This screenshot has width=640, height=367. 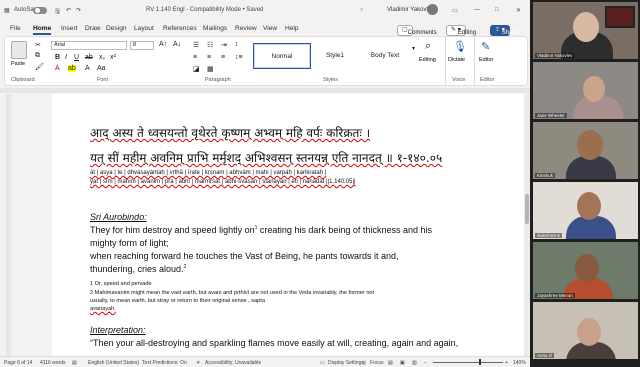 What do you see at coordinates (402, 363) in the screenshot?
I see `print-layout-icon: ▣` at bounding box center [402, 363].